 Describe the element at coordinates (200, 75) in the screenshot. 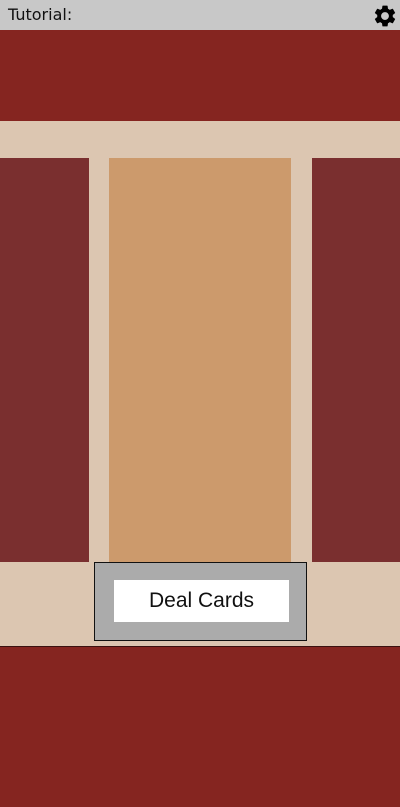

I see `opponent-area` at that location.